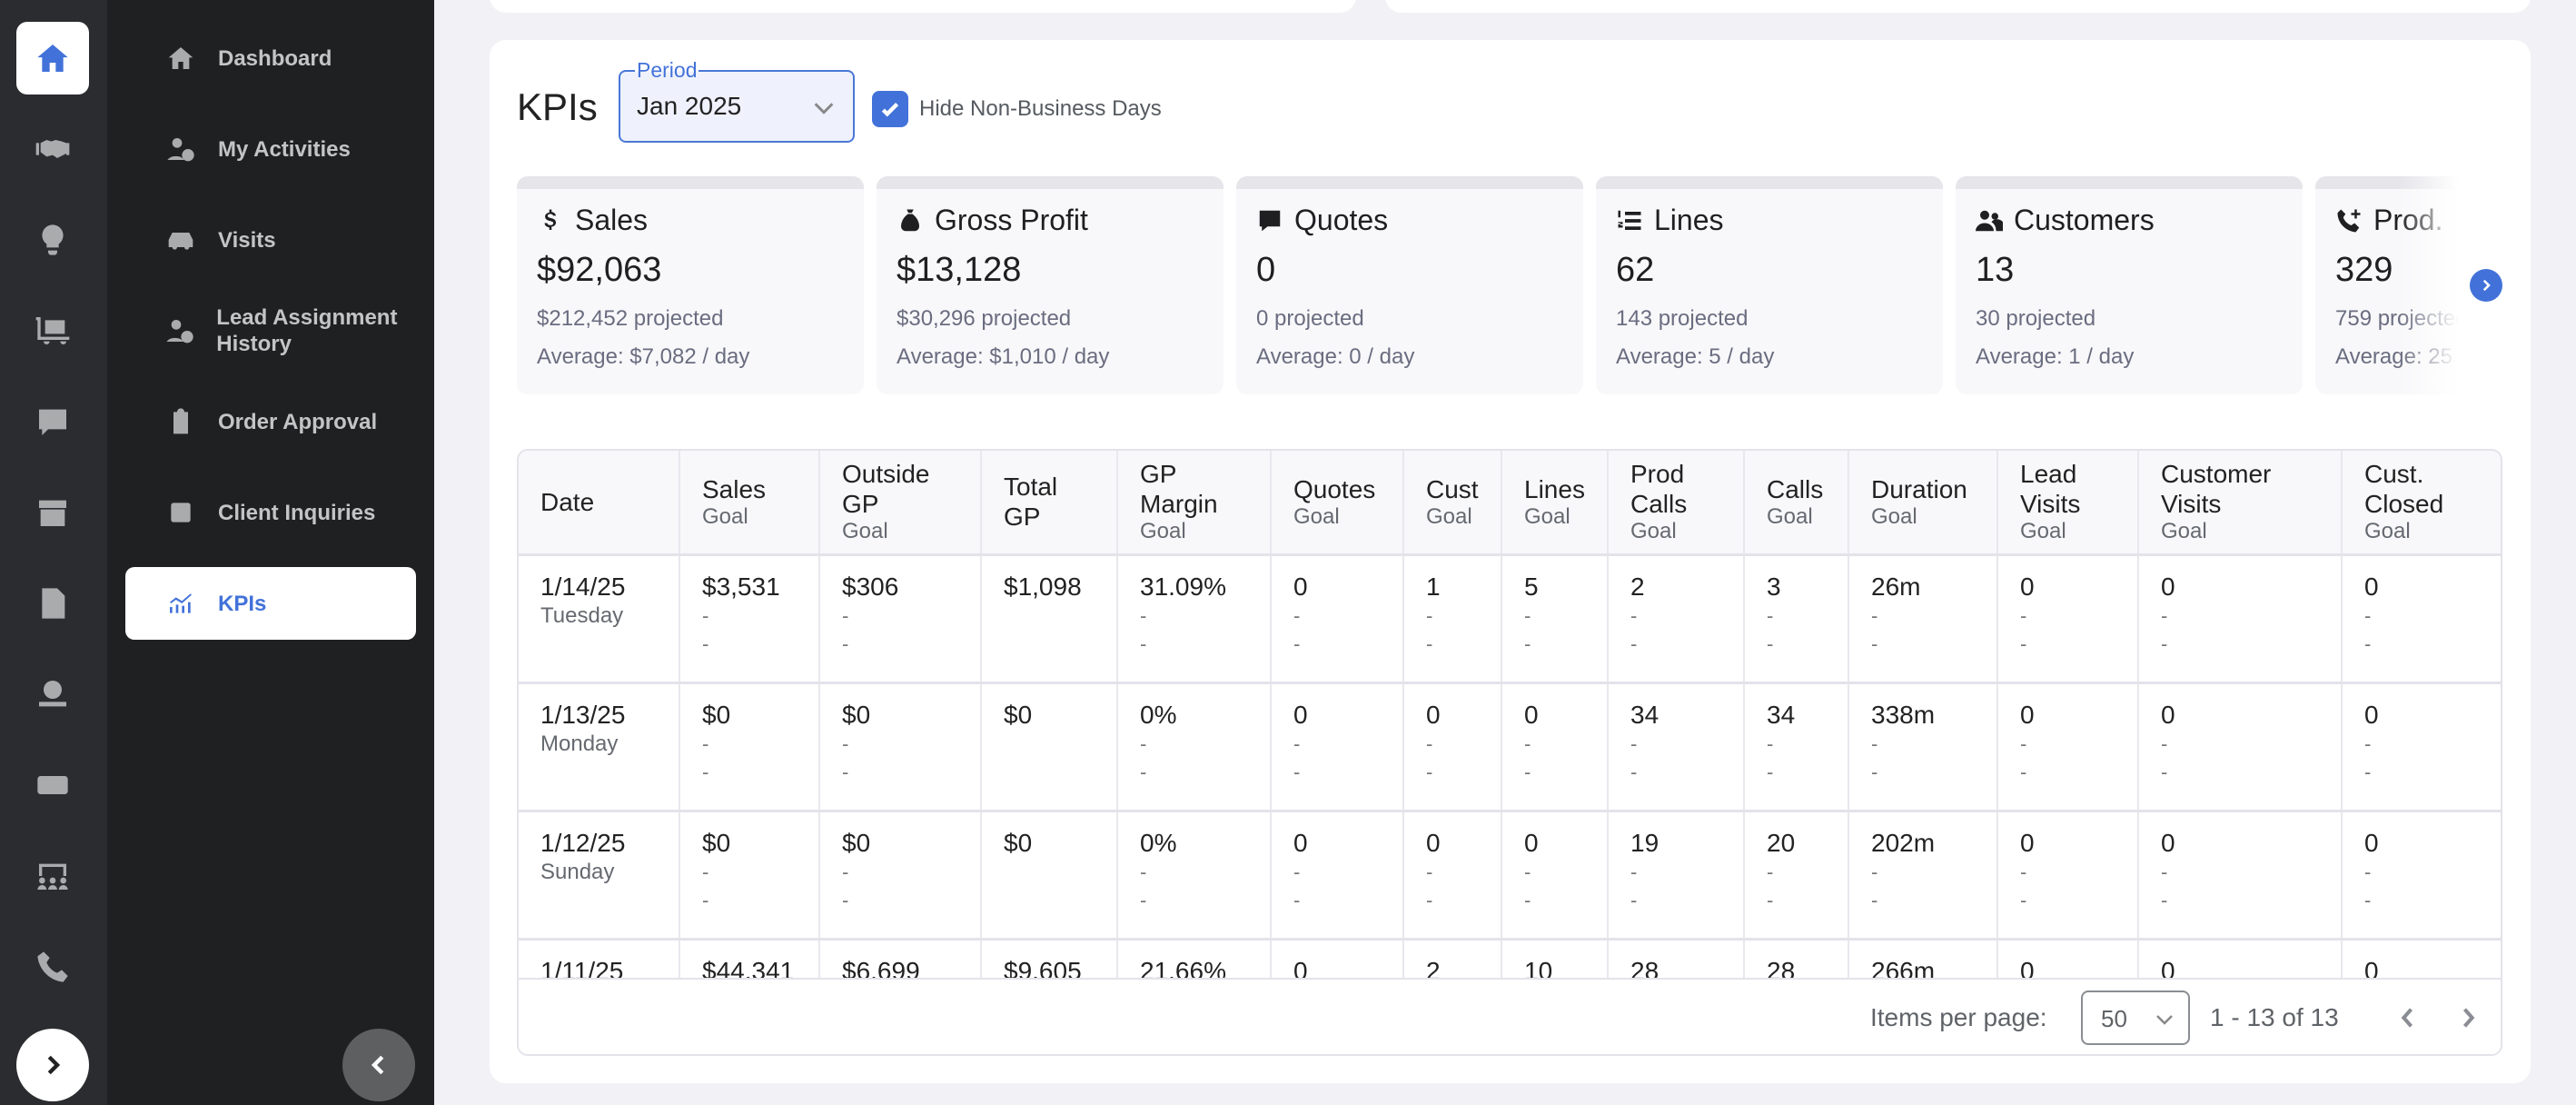 The height and width of the screenshot is (1105, 2576). Describe the element at coordinates (1923, 747) in the screenshot. I see `data-cell: 338m - -` at that location.